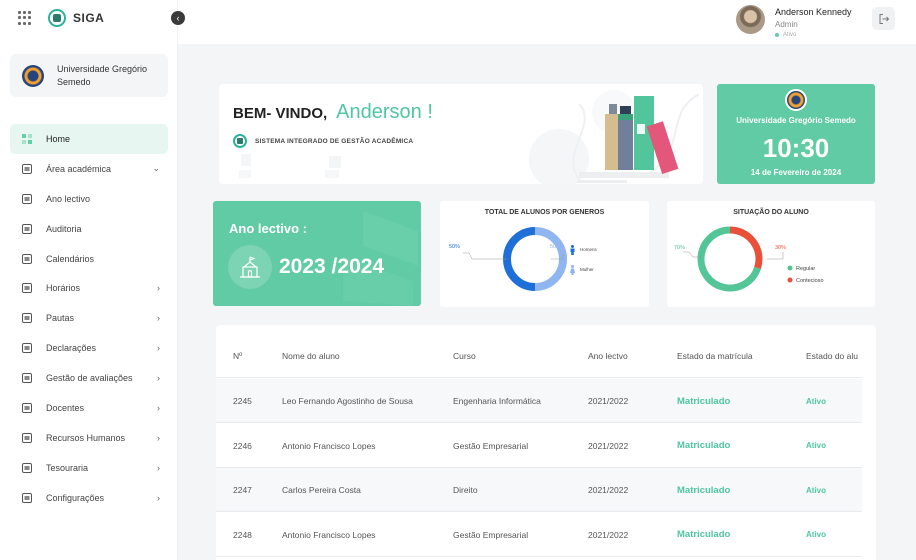  I want to click on sidebar-item-hr: Recursos Humanos ›, so click(89, 438).